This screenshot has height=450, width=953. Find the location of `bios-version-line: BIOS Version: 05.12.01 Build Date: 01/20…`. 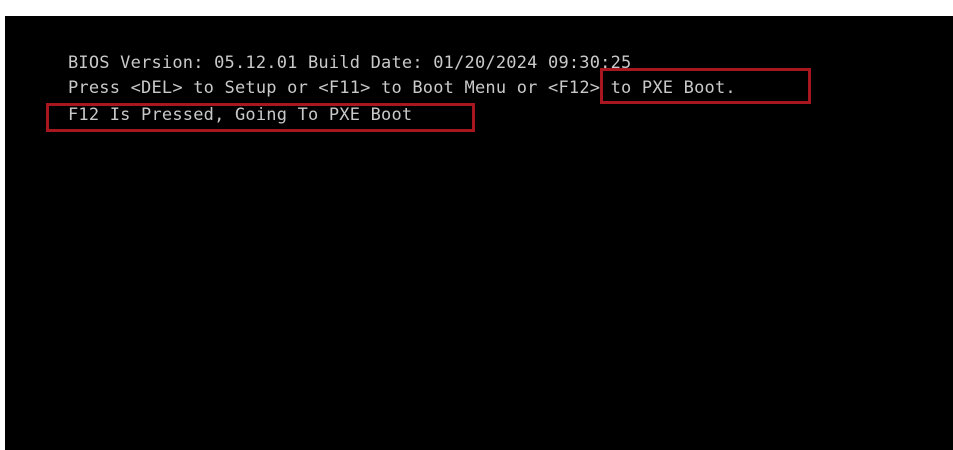

bios-version-line: BIOS Version: 05.12.01 Build Date: 01/20… is located at coordinates (350, 63).